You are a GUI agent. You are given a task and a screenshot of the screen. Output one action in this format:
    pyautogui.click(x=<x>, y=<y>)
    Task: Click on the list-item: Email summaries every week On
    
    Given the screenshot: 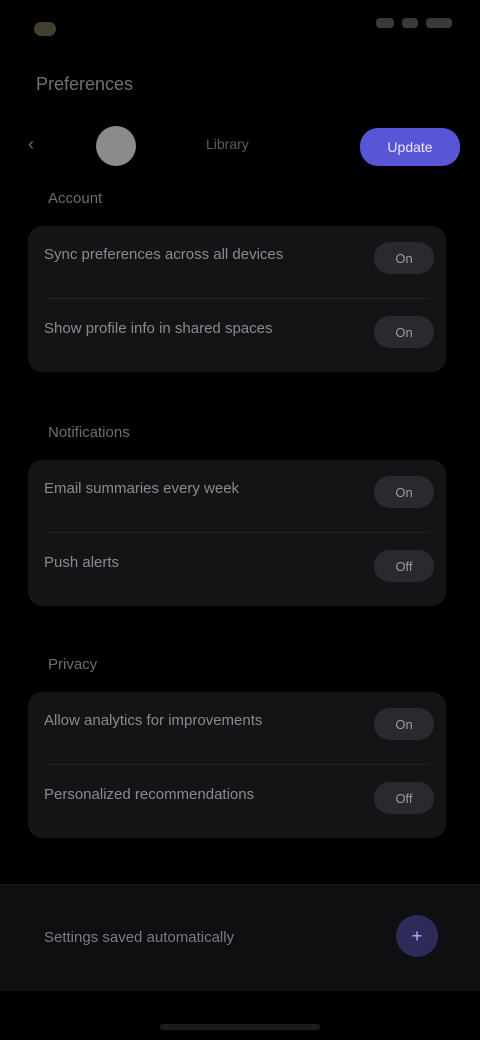 What is the action you would take?
    pyautogui.click(x=237, y=494)
    